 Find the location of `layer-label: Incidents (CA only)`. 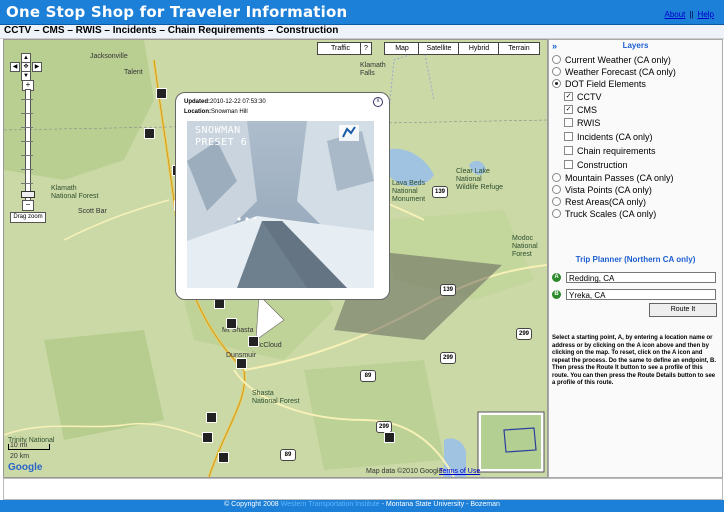

layer-label: Incidents (CA only) is located at coordinates (615, 137).